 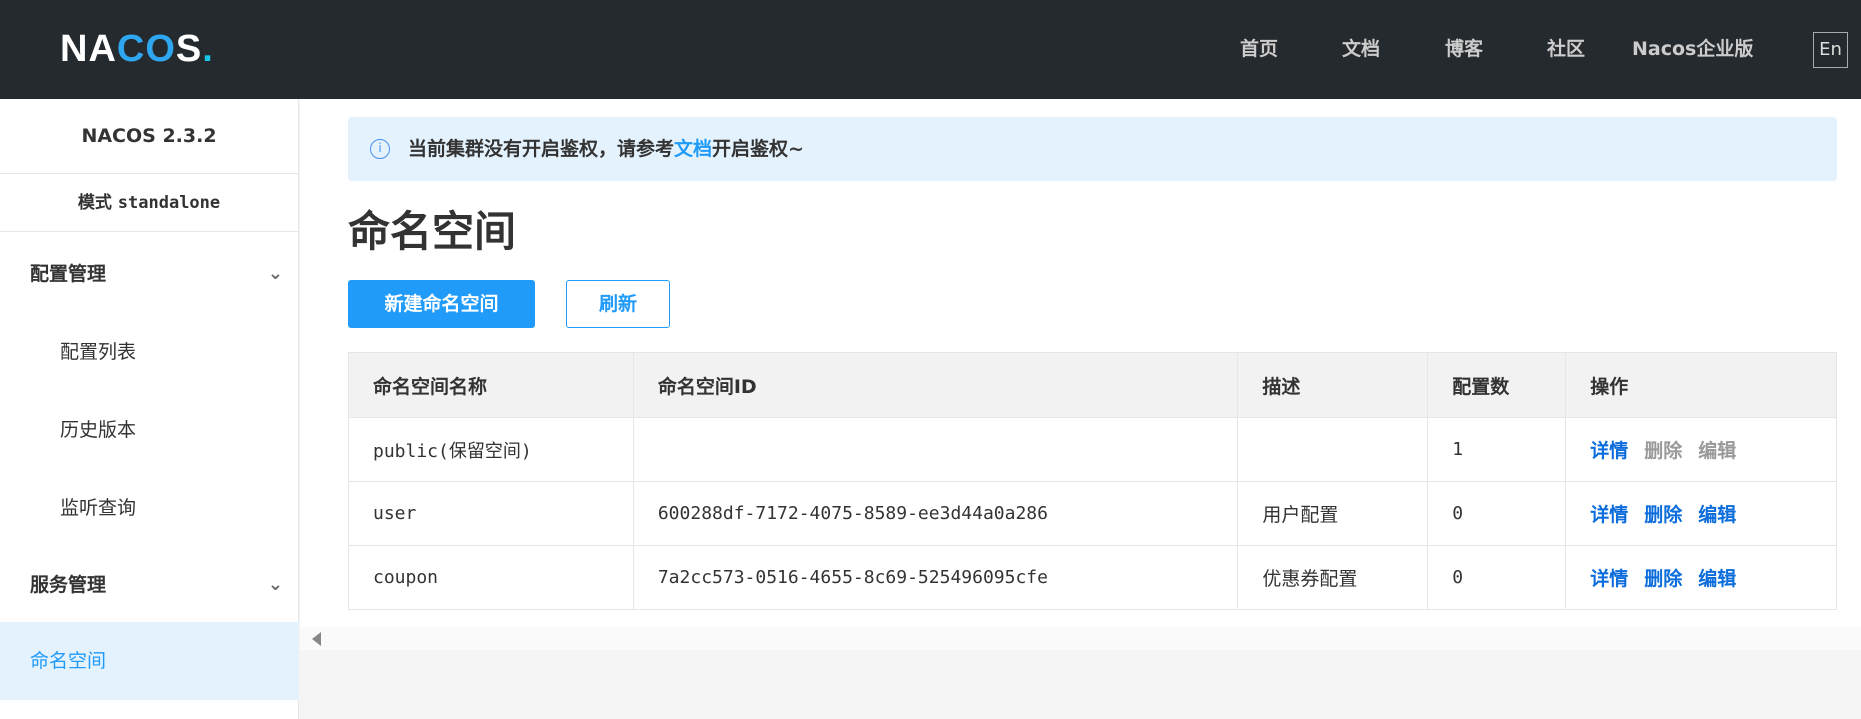 I want to click on alert-text-suffix: 开启鉴权~, so click(x=758, y=149).